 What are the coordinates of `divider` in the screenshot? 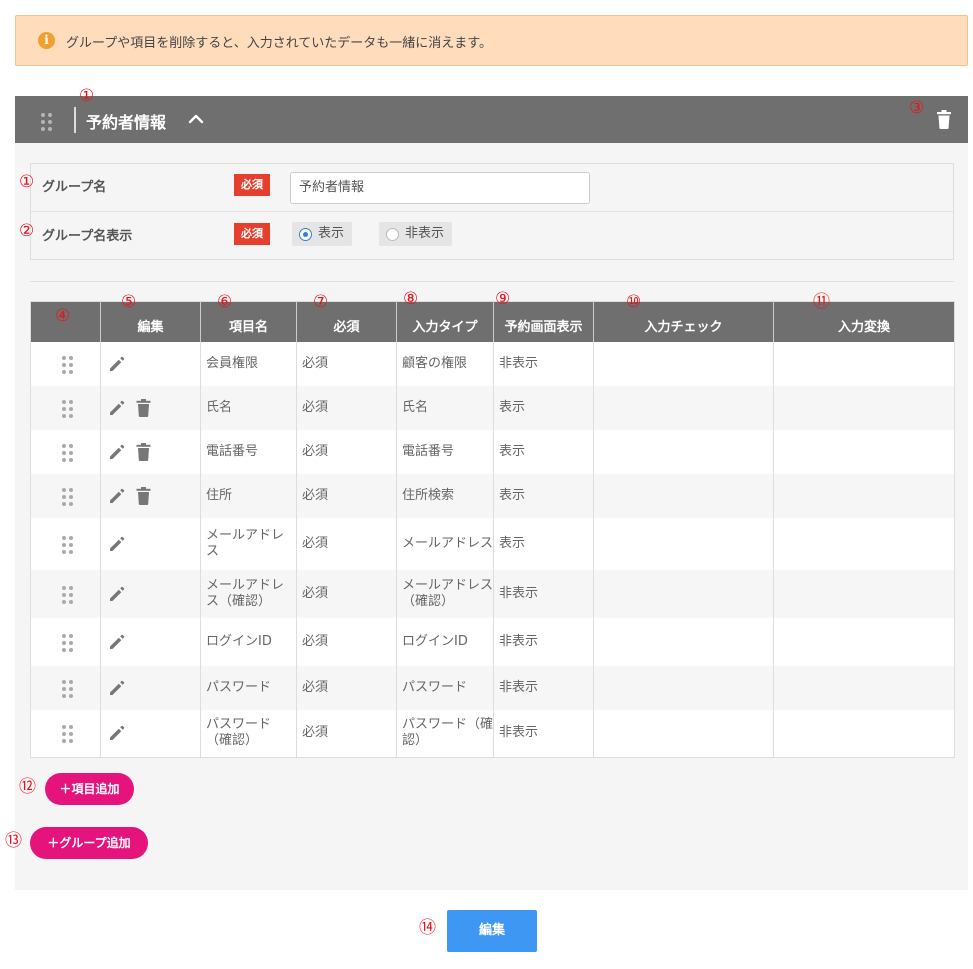 It's located at (492, 281).